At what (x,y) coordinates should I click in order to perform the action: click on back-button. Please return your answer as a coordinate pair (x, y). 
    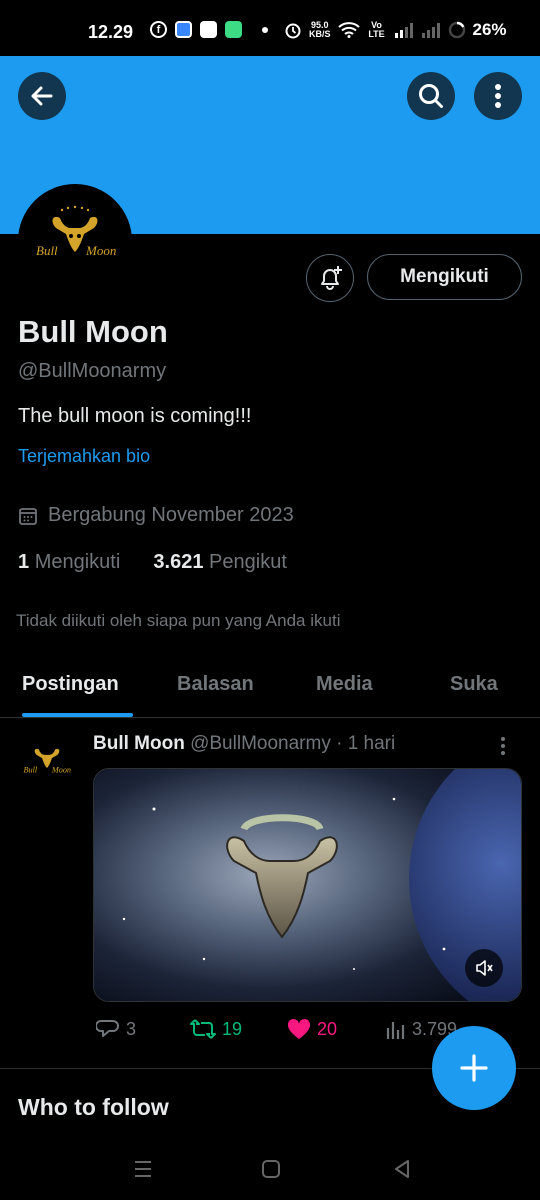
    Looking at the image, I should click on (42, 96).